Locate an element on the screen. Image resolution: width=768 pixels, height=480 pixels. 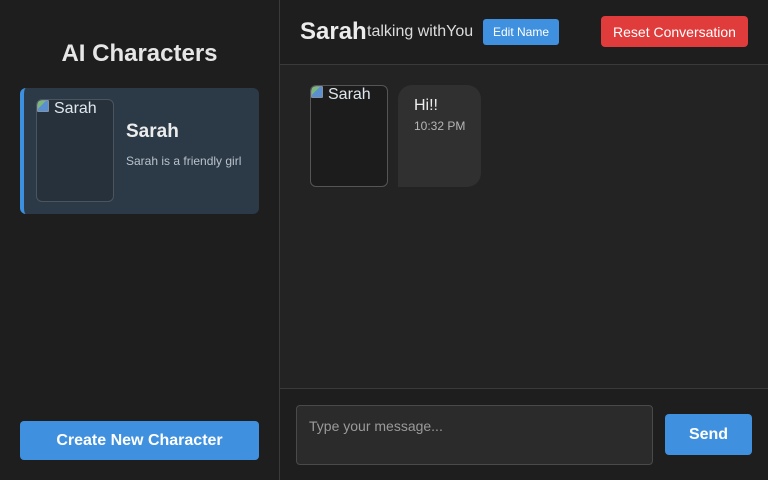
message-input is located at coordinates (474, 435).